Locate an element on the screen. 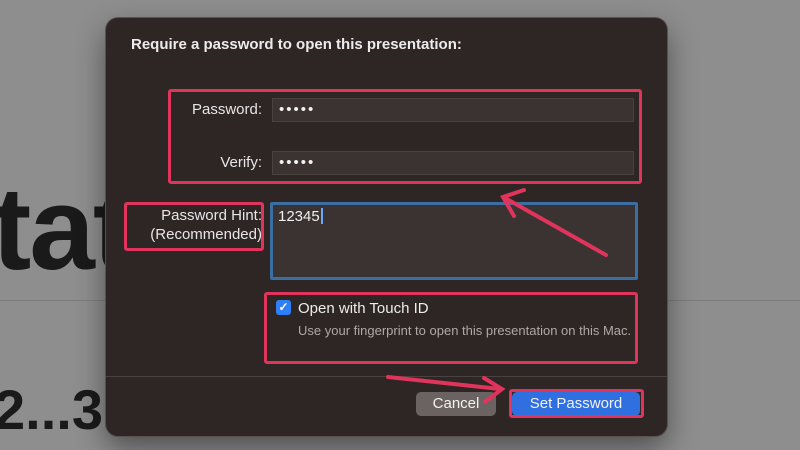 Image resolution: width=800 pixels, height=450 pixels. arrow-to-set-password-icon is located at coordinates (446, 389).